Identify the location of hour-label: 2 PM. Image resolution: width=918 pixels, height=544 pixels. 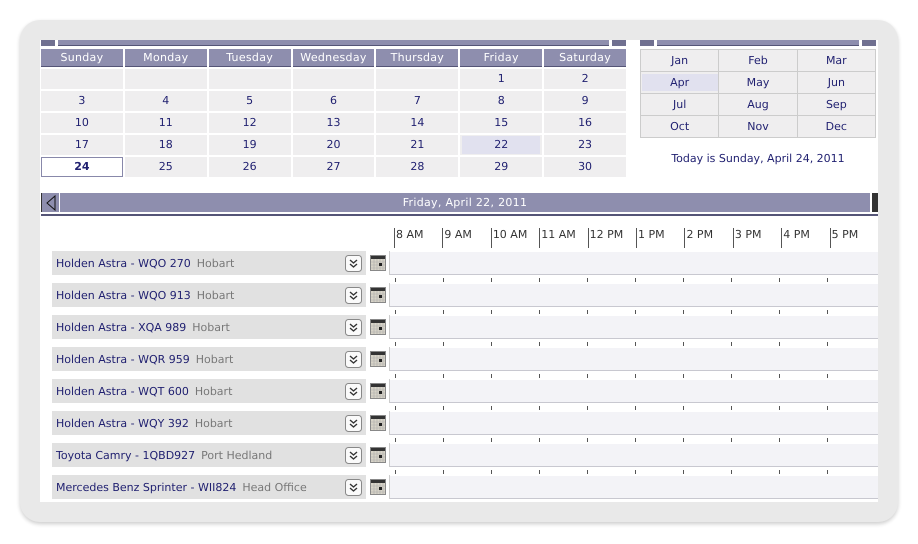
(708, 238).